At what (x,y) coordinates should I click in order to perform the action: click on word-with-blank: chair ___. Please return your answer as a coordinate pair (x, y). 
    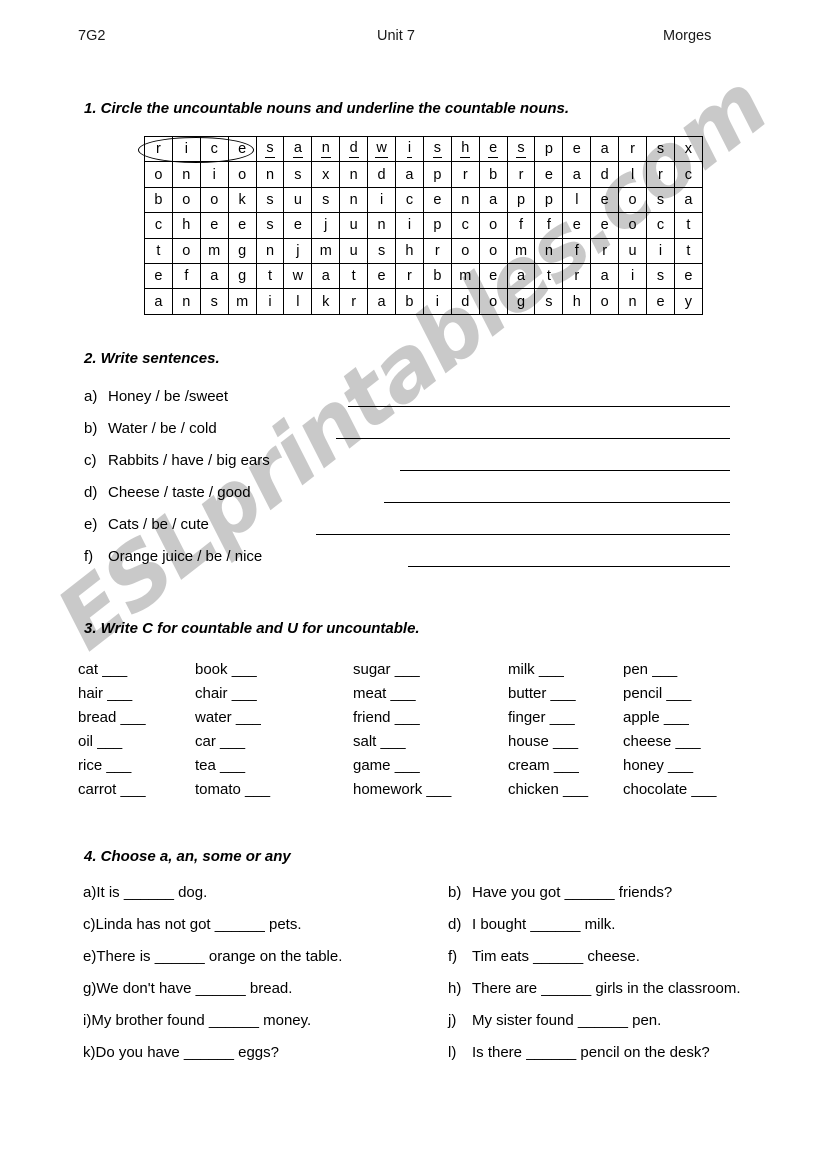
    Looking at the image, I should click on (232, 694).